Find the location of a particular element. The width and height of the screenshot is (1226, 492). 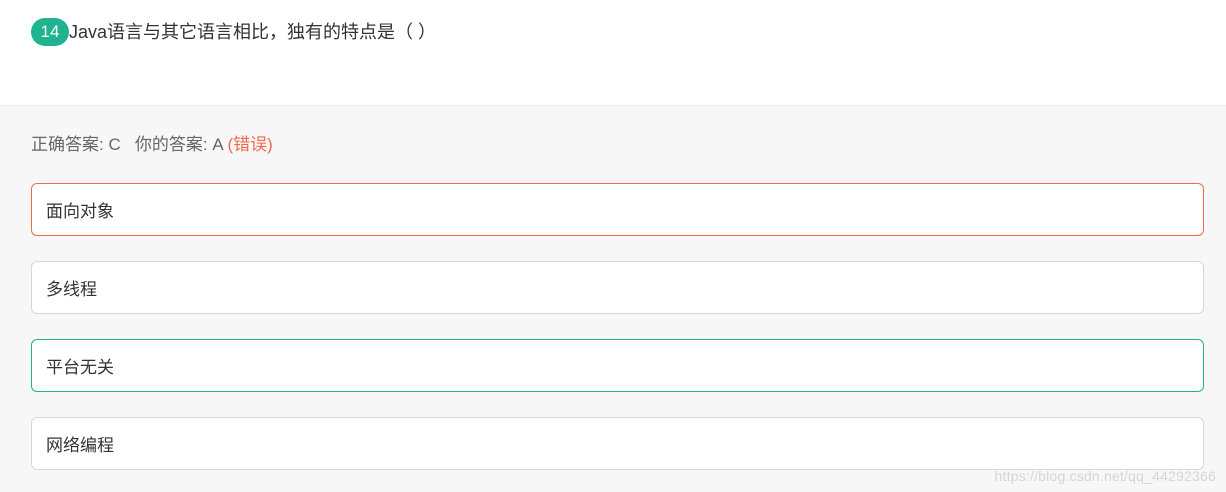

correct-answer-label: 正确答案: C is located at coordinates (76, 144).